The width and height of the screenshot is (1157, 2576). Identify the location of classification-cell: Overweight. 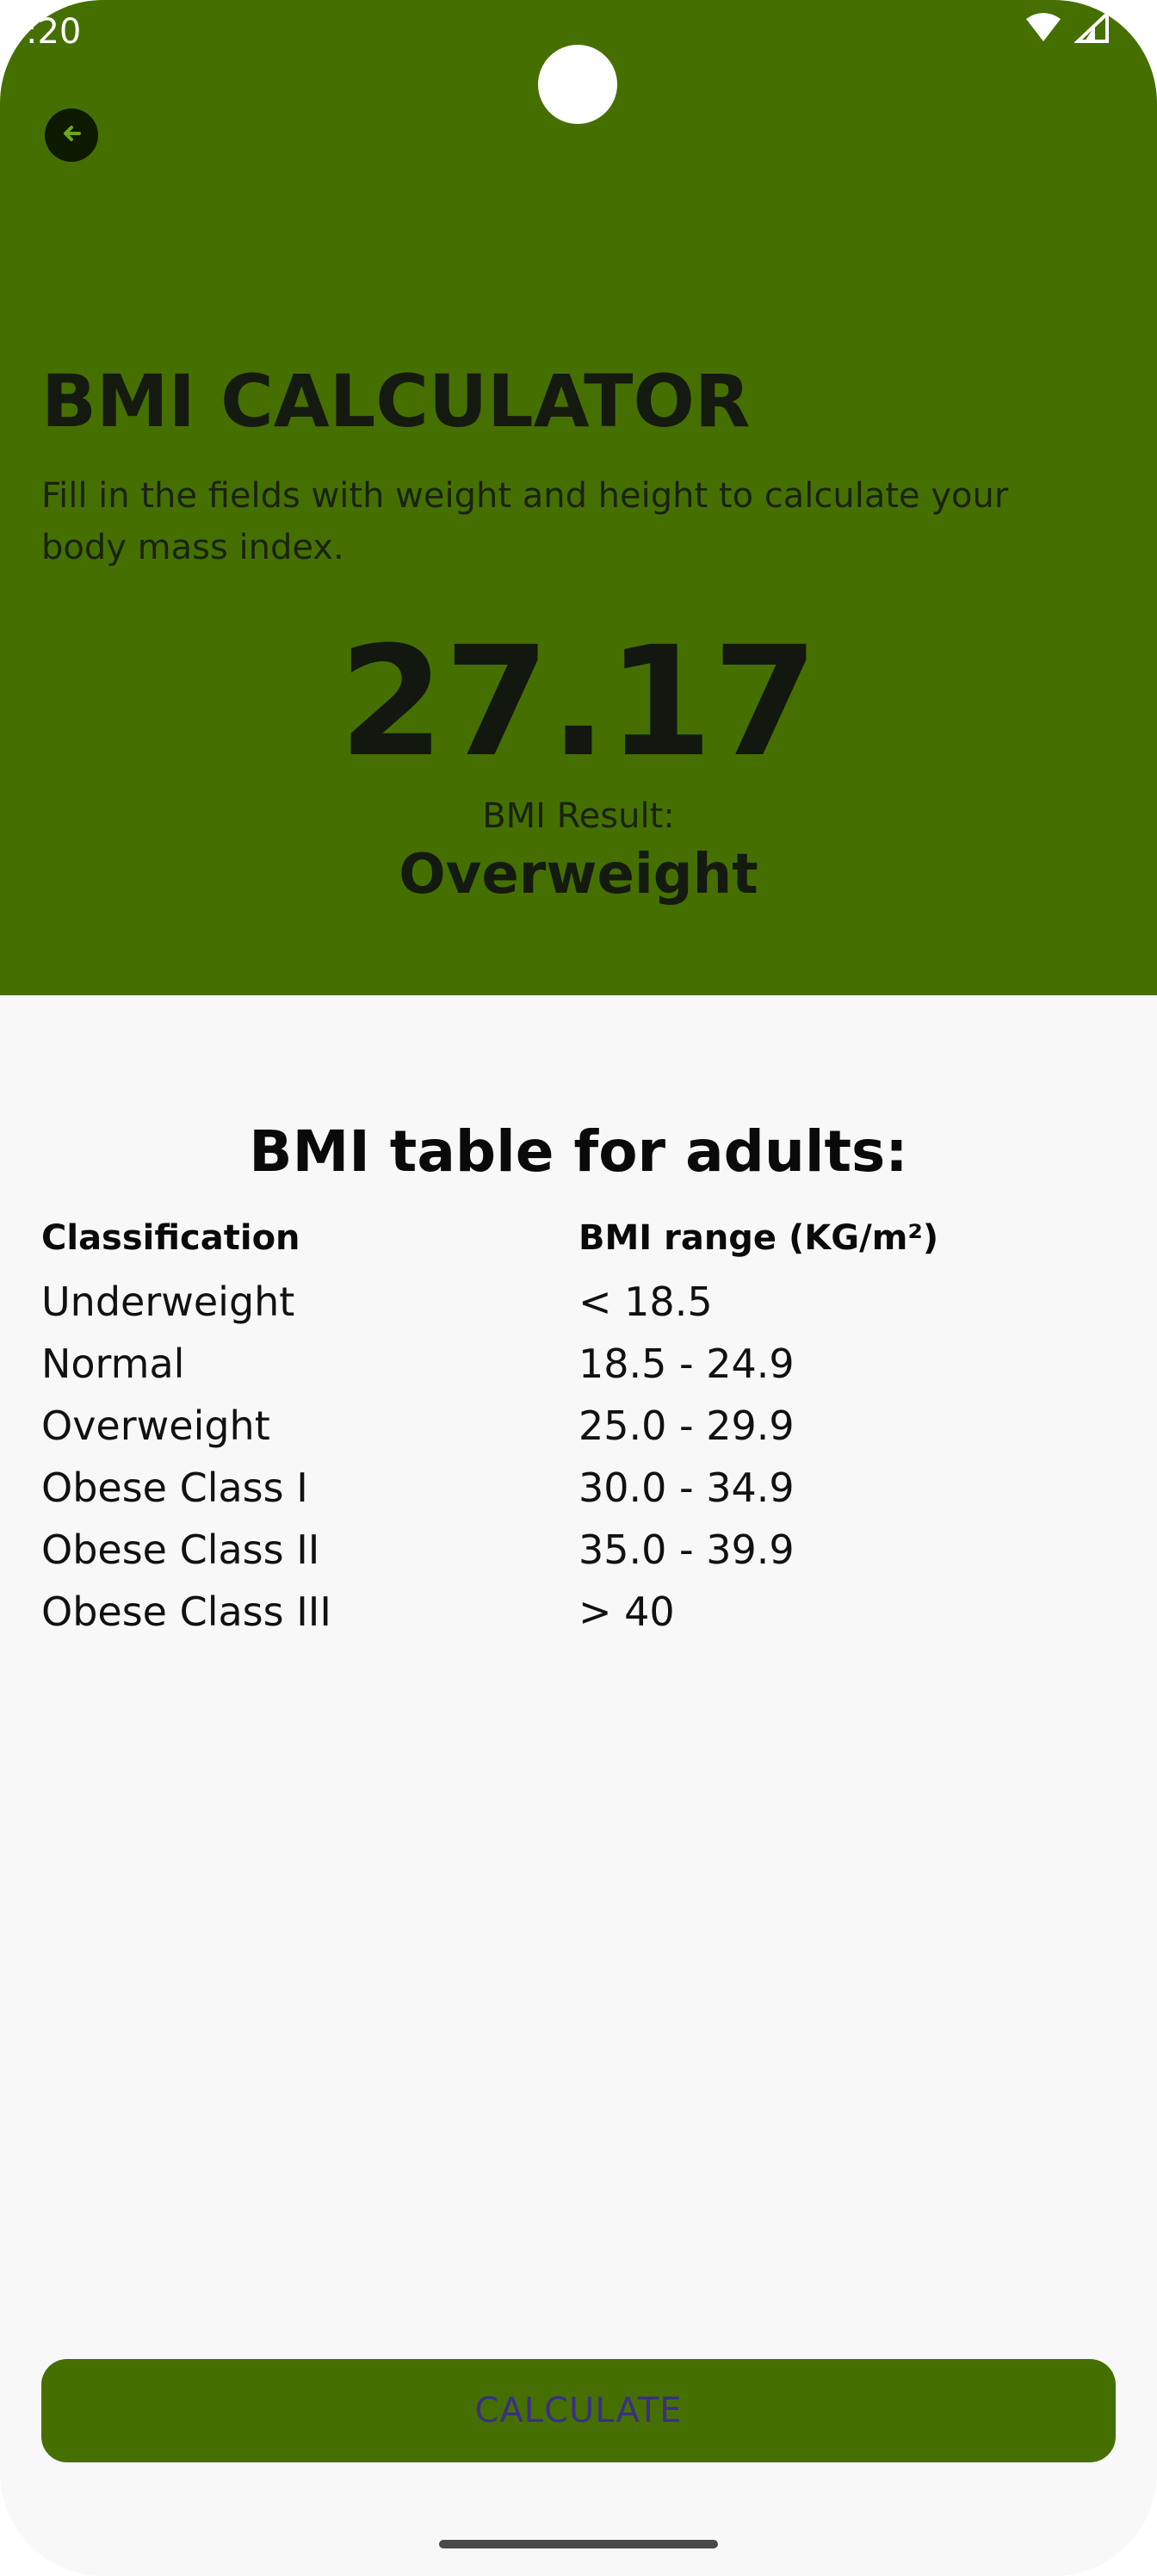
(155, 1426).